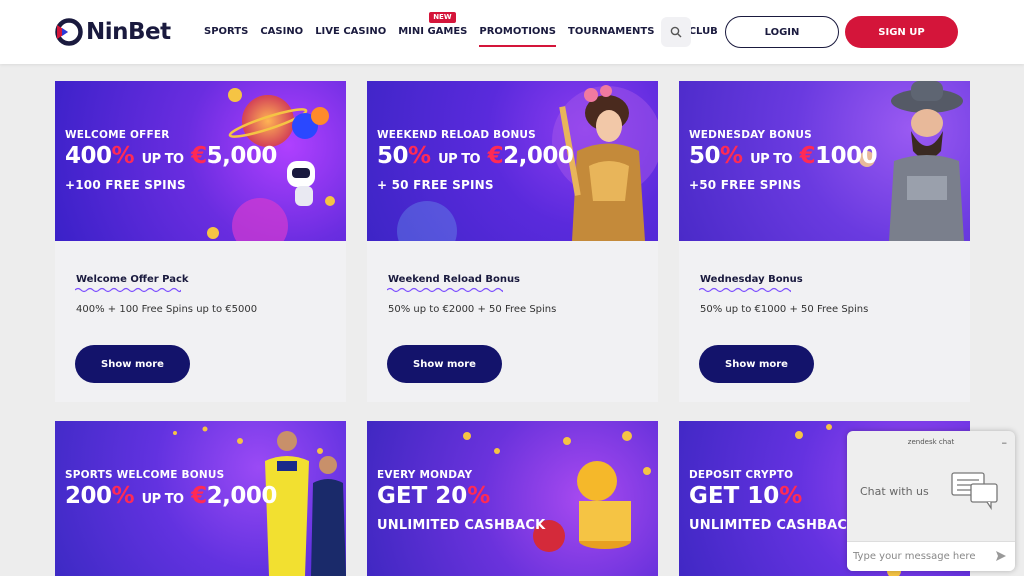 This screenshot has height=576, width=1024. I want to click on nav-casino: CASINO, so click(281, 32).